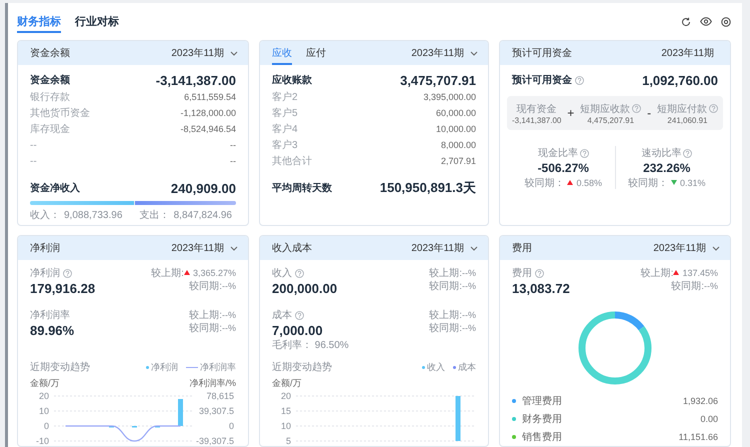 Image resolution: width=750 pixels, height=447 pixels. Describe the element at coordinates (215, 441) in the screenshot. I see `axis-label: -39,307.5` at that location.